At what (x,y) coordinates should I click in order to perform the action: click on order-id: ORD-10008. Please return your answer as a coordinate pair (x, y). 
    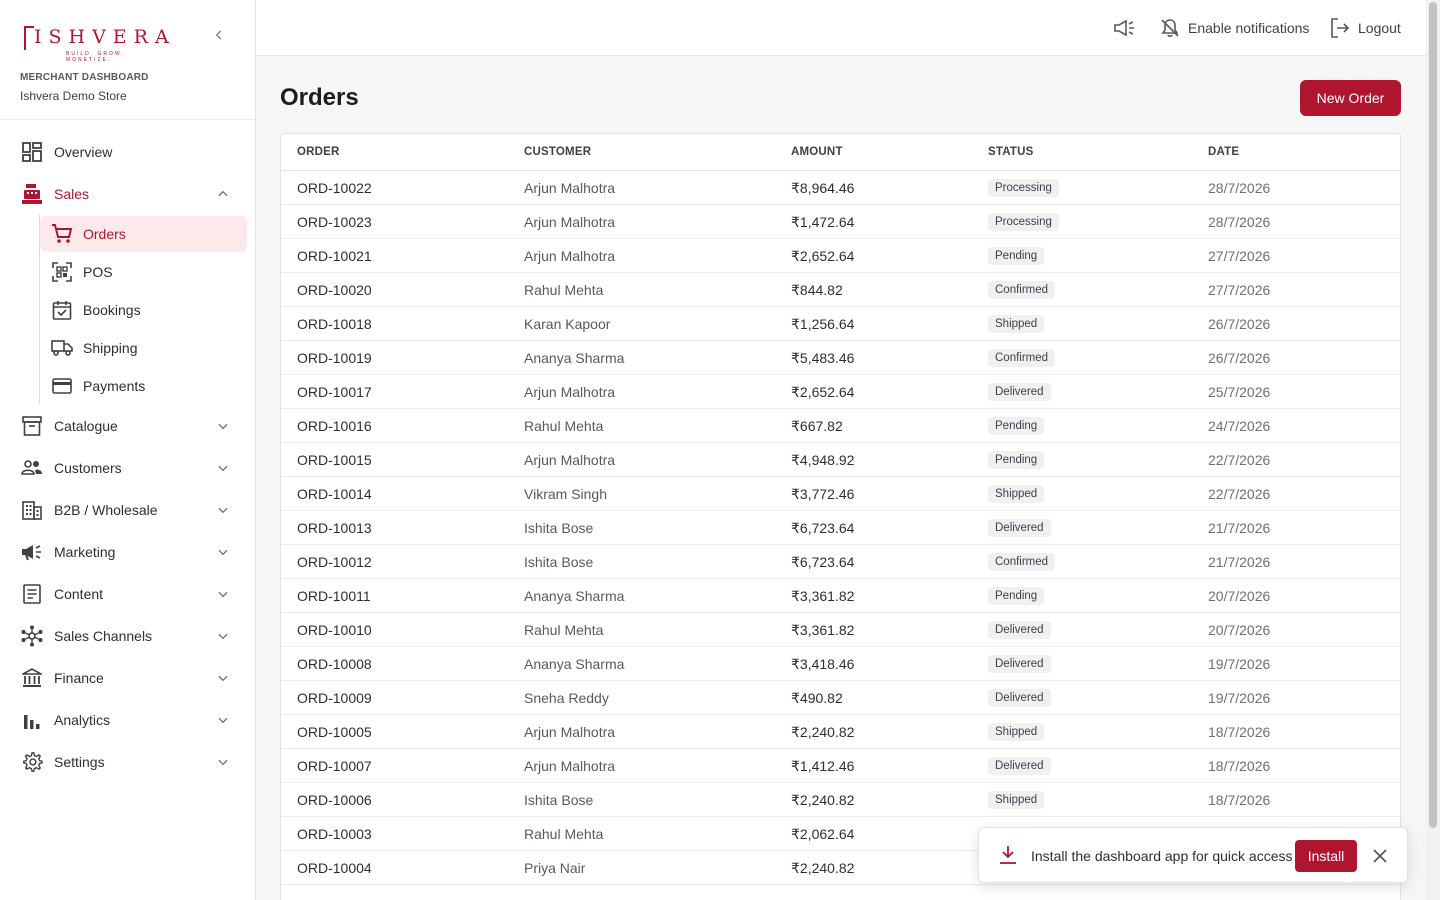
    Looking at the image, I should click on (334, 664).